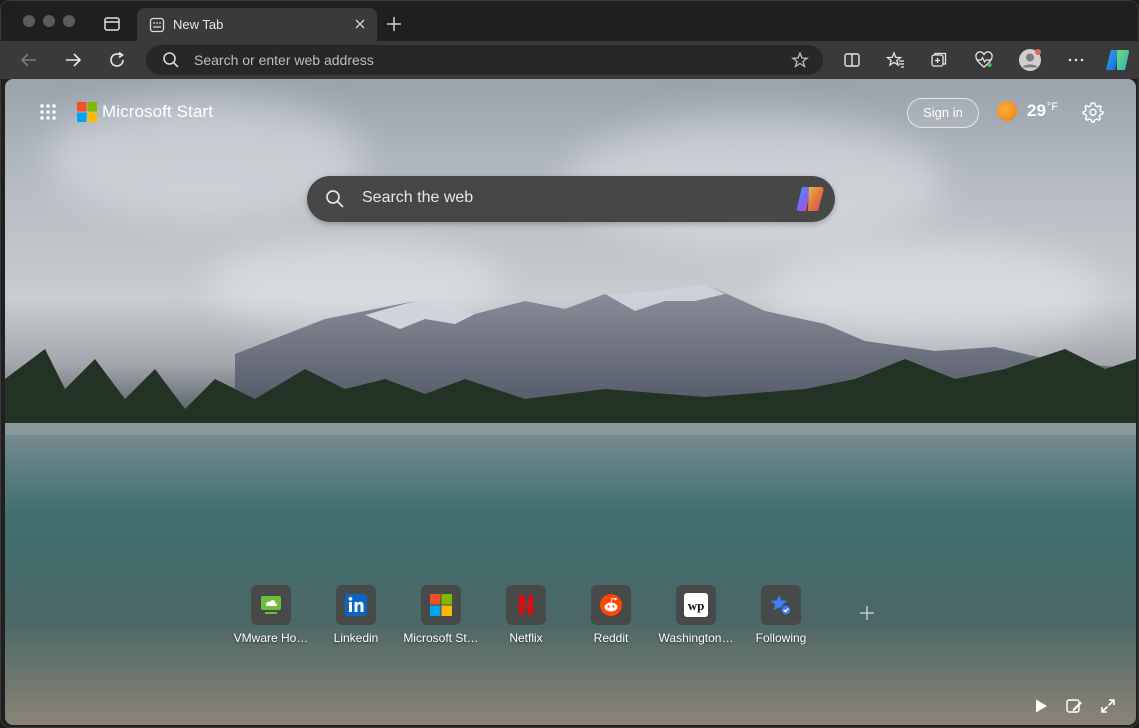 This screenshot has width=1139, height=728. Describe the element at coordinates (257, 24) in the screenshot. I see `tab-new-tab: New Tab` at that location.